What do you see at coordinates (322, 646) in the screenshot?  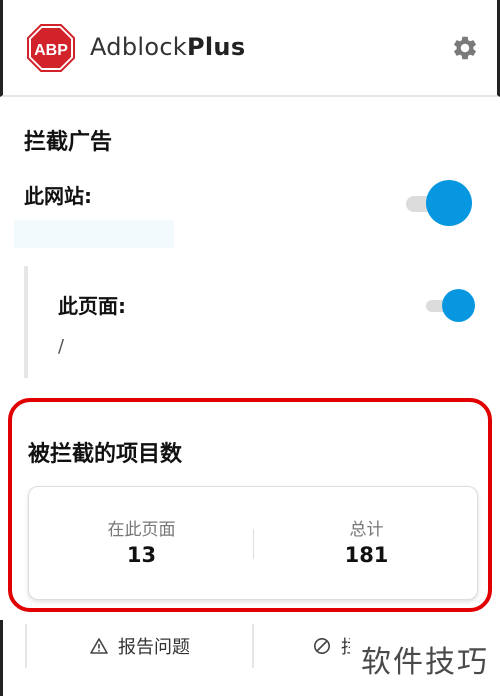 I see `block-icon` at bounding box center [322, 646].